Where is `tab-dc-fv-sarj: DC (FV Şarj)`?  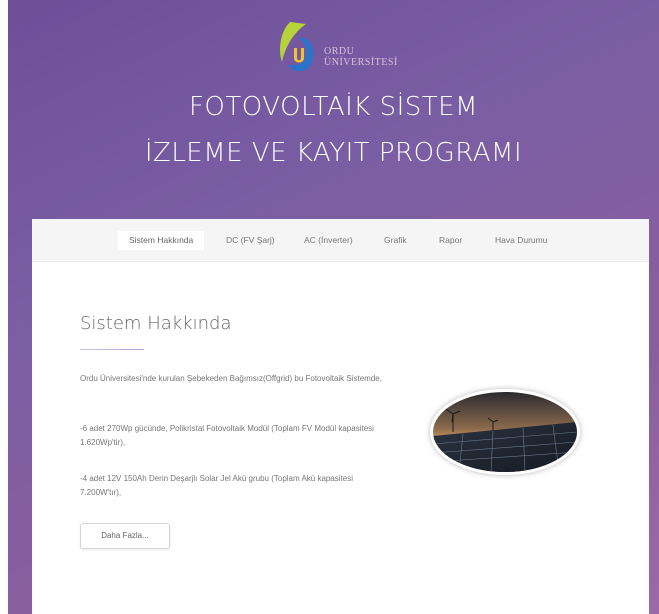
tab-dc-fv-sarj: DC (FV Şarj) is located at coordinates (250, 240).